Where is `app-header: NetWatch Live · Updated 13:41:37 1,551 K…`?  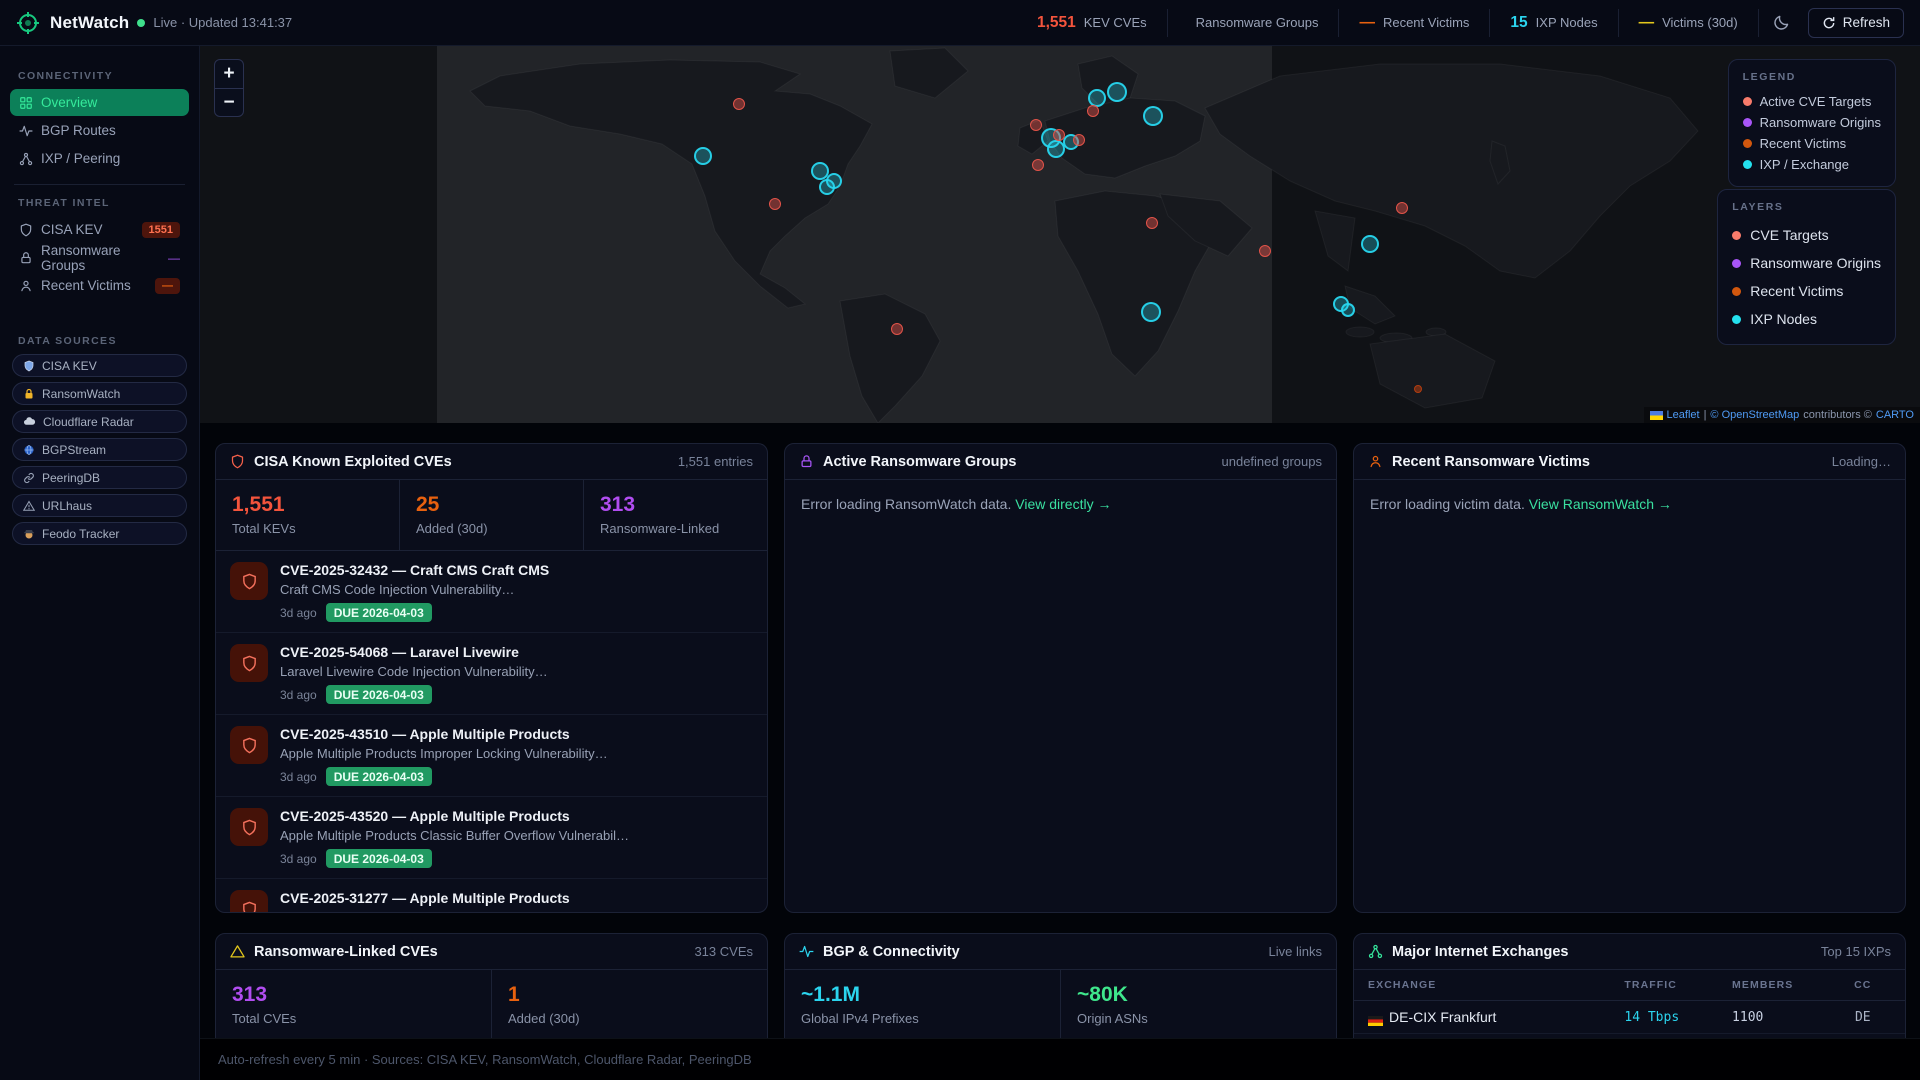
app-header: NetWatch Live · Updated 13:41:37 1,551 K… is located at coordinates (960, 23).